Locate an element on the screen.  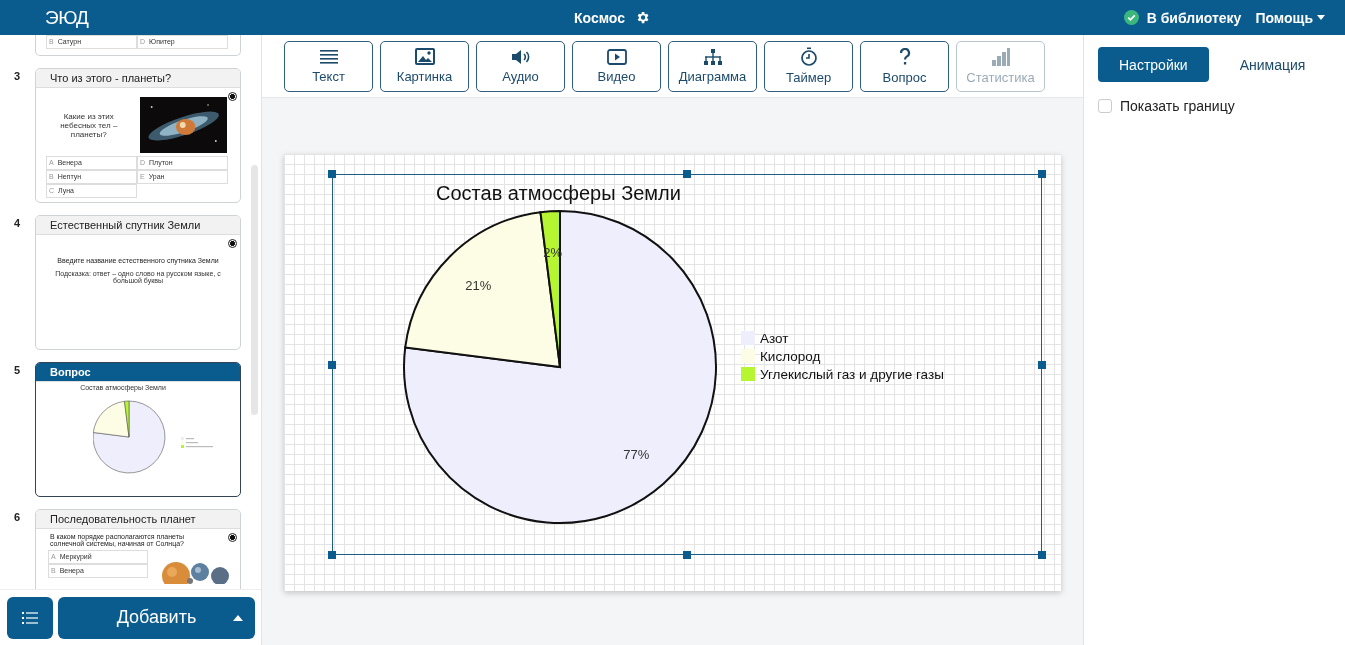
panel-tab: Анимация is located at coordinates (1272, 64).